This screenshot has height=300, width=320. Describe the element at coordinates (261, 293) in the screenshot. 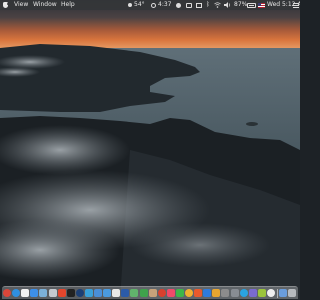

I see `android-icon` at that location.